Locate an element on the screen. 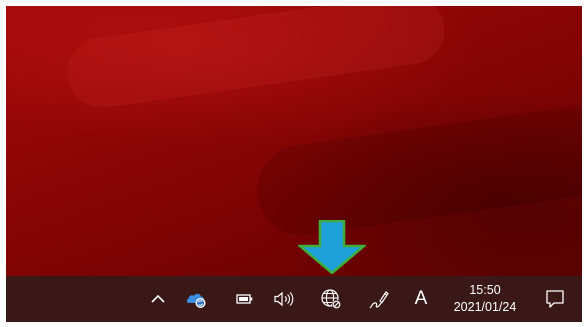  windows-ink-button is located at coordinates (379, 299).